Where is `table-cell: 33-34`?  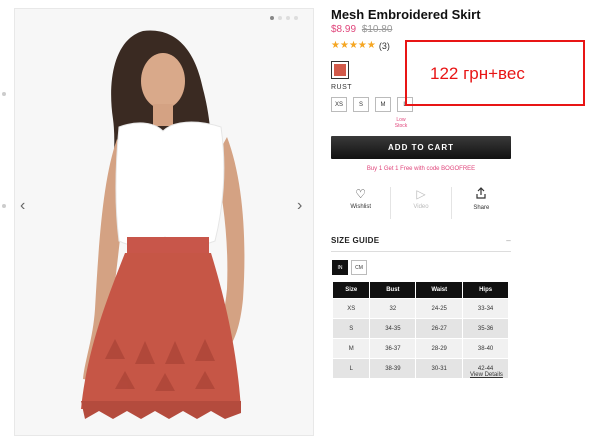 table-cell: 33-34 is located at coordinates (485, 308).